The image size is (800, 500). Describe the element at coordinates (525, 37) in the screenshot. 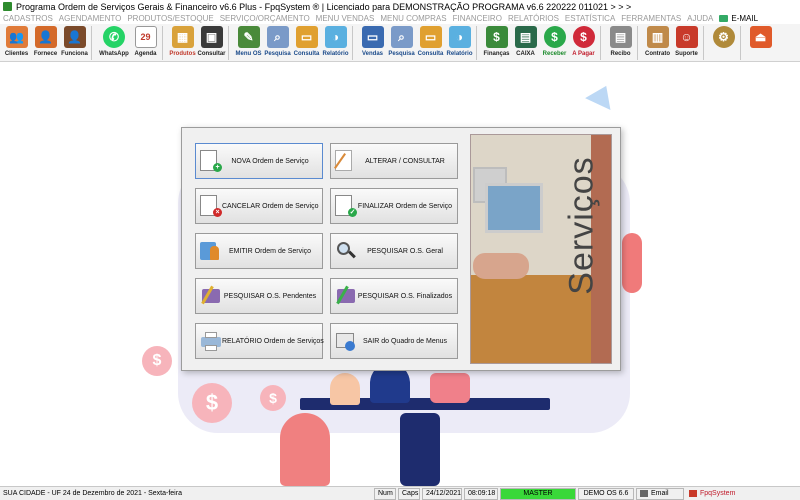

I see `cashier-icon: ▤` at that location.